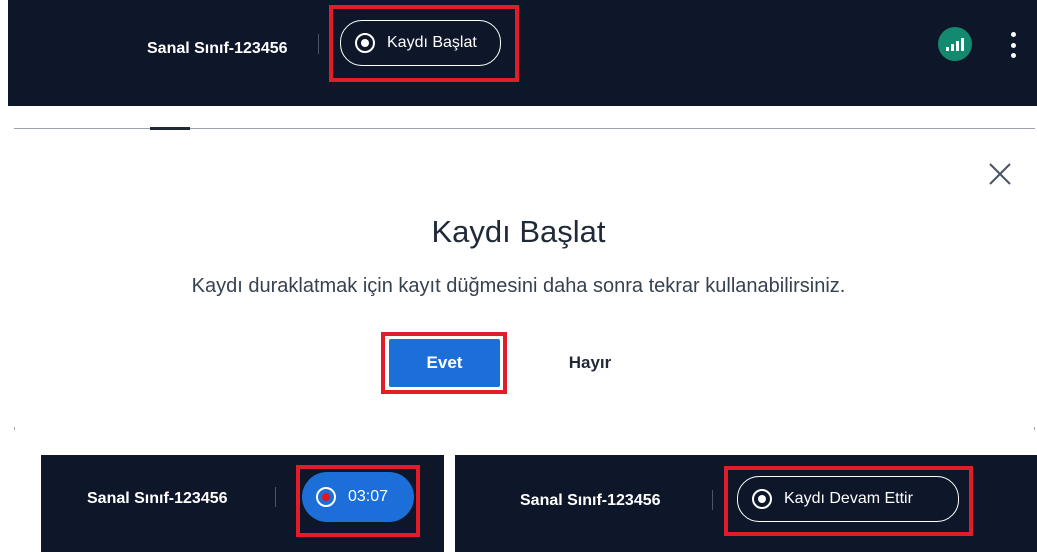  Describe the element at coordinates (1000, 174) in the screenshot. I see `close-icon` at that location.